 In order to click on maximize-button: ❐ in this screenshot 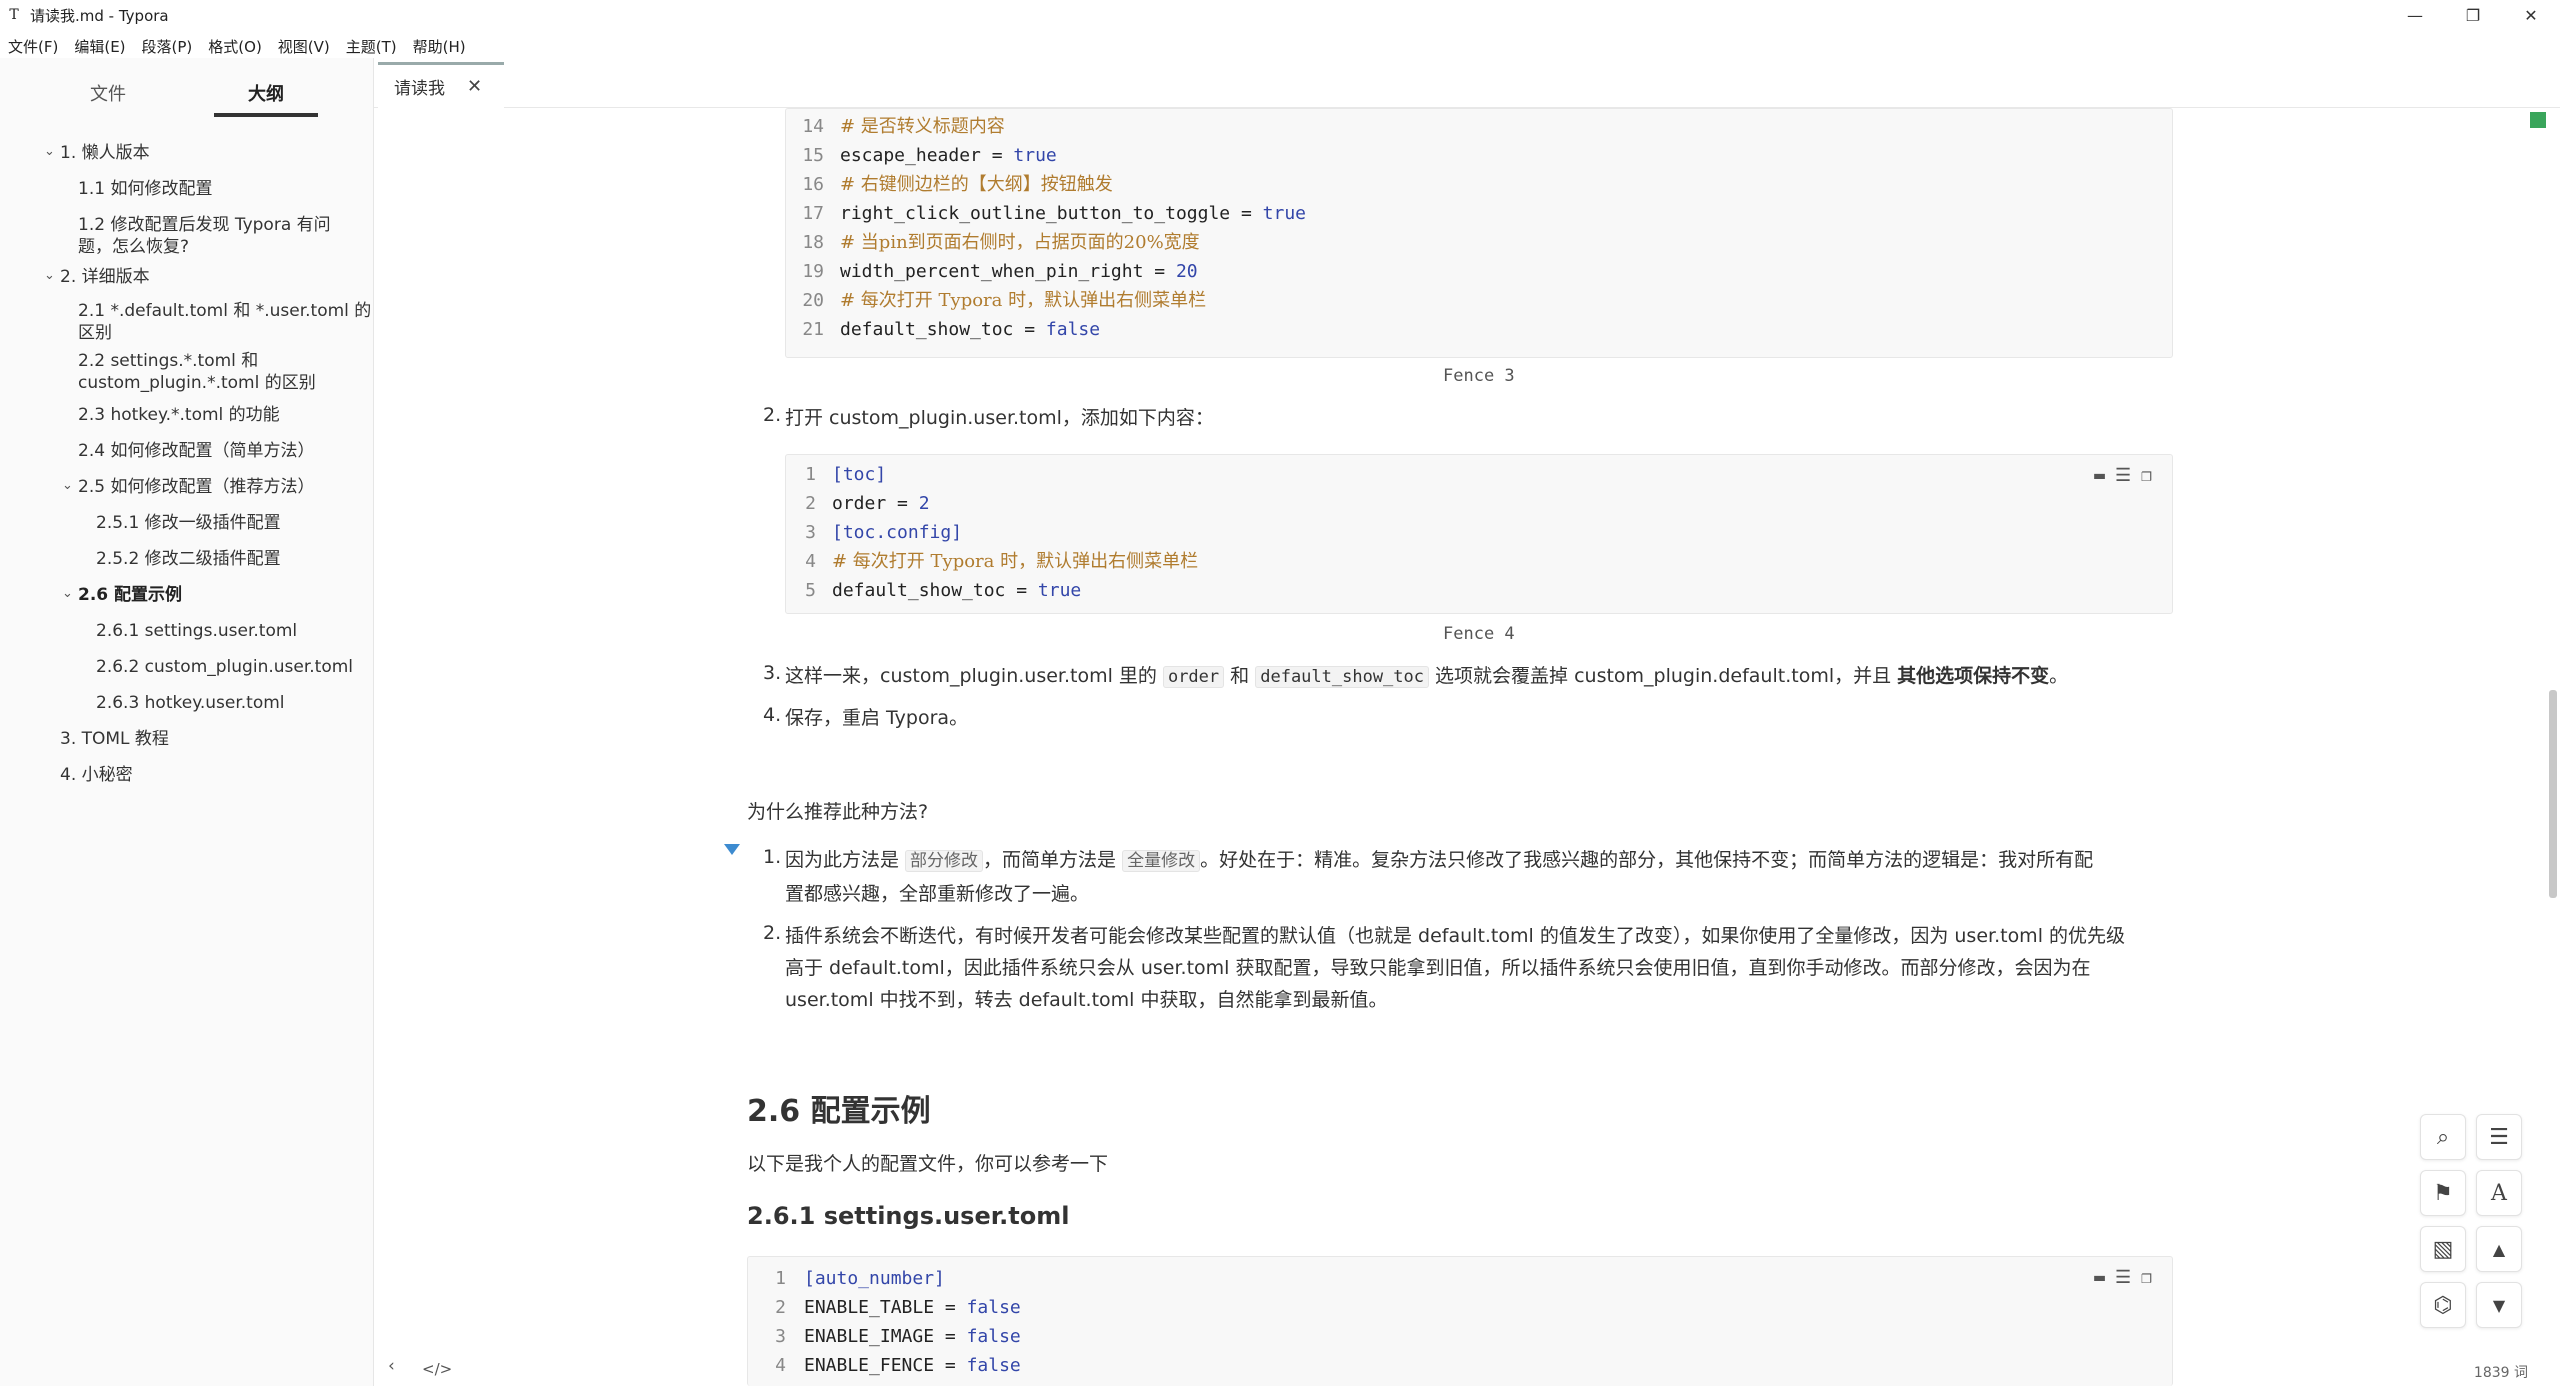, I will do `click(2473, 15)`.